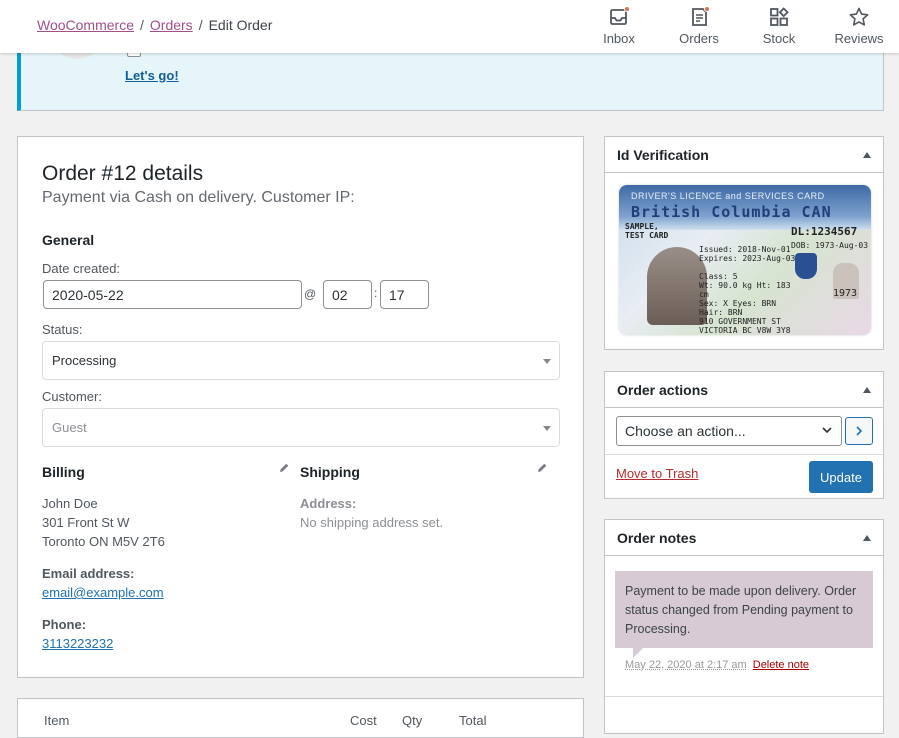 Image resolution: width=899 pixels, height=738 pixels. Describe the element at coordinates (301, 427) in the screenshot. I see `customer-select: Guest` at that location.